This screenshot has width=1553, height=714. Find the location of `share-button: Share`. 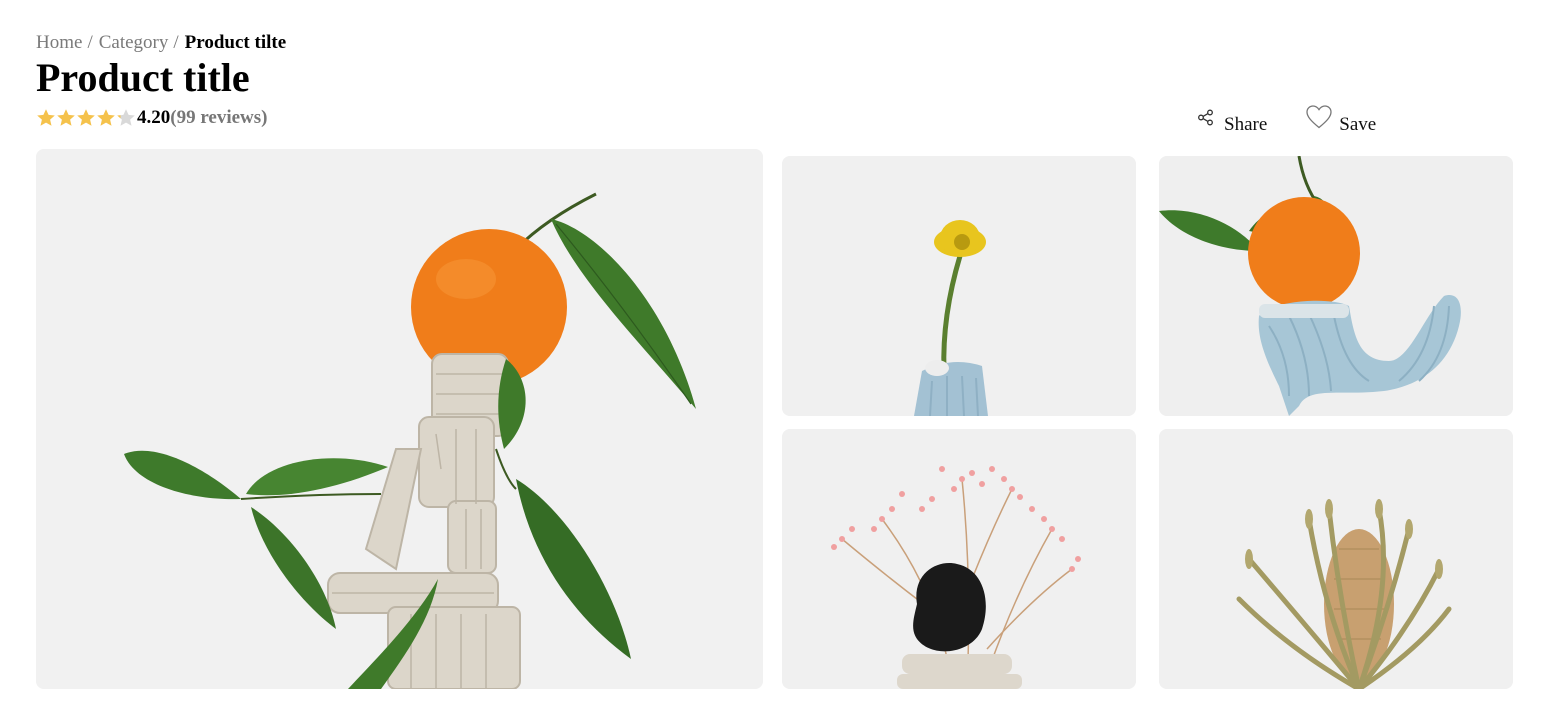

share-button: Share is located at coordinates (1231, 122).